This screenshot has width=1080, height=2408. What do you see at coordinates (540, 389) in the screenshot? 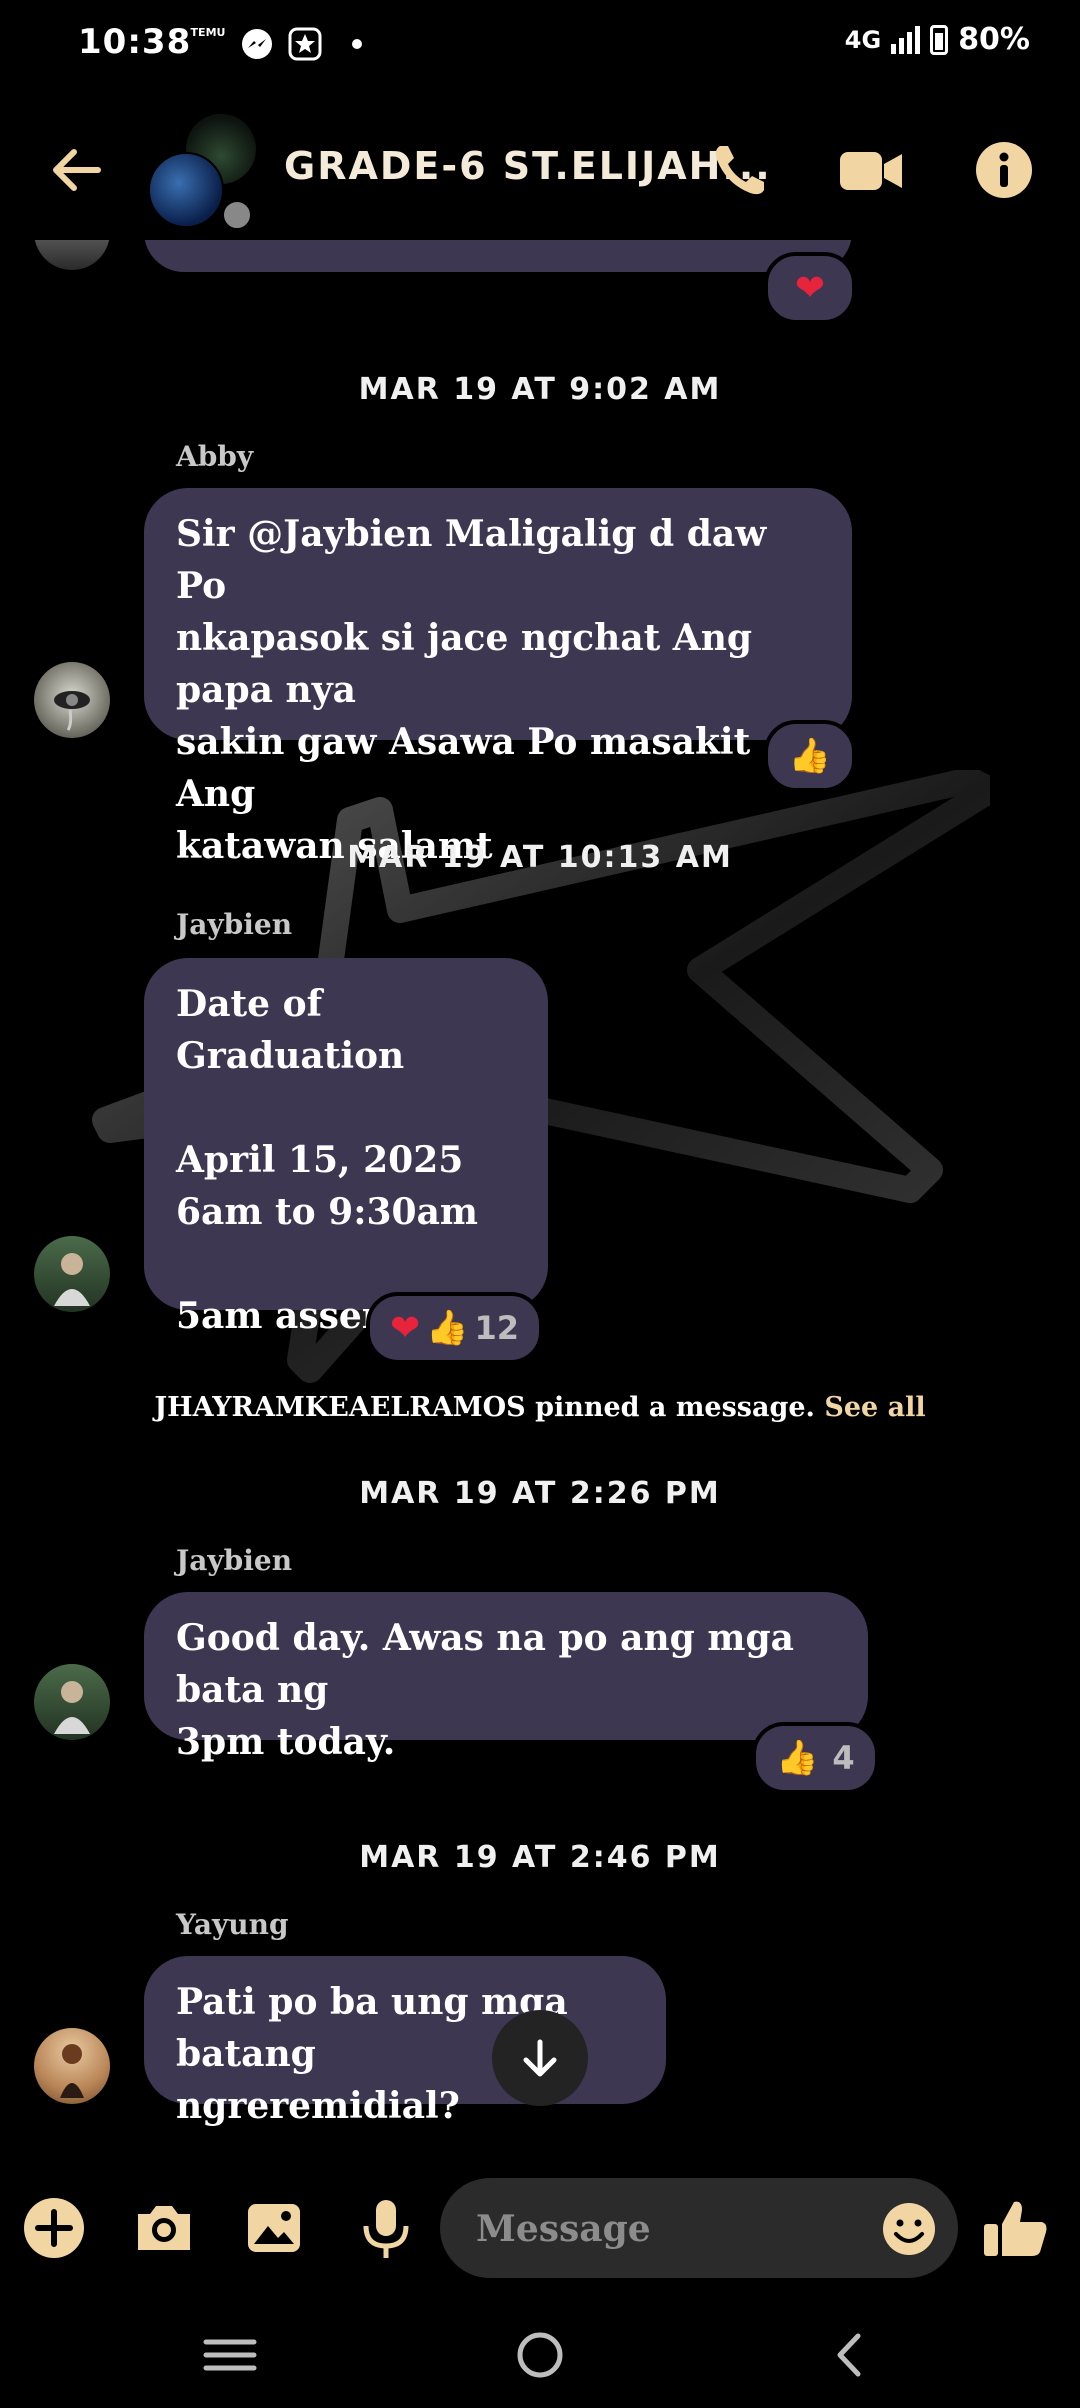
I see `date-divider: MAR 19 AT 9:02 AM` at bounding box center [540, 389].